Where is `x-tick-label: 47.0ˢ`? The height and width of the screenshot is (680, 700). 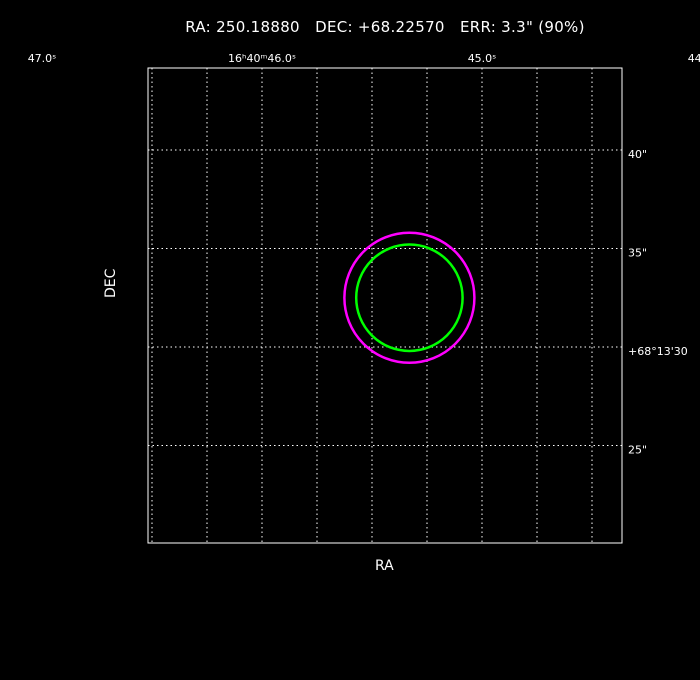 x-tick-label: 47.0ˢ is located at coordinates (42, 58).